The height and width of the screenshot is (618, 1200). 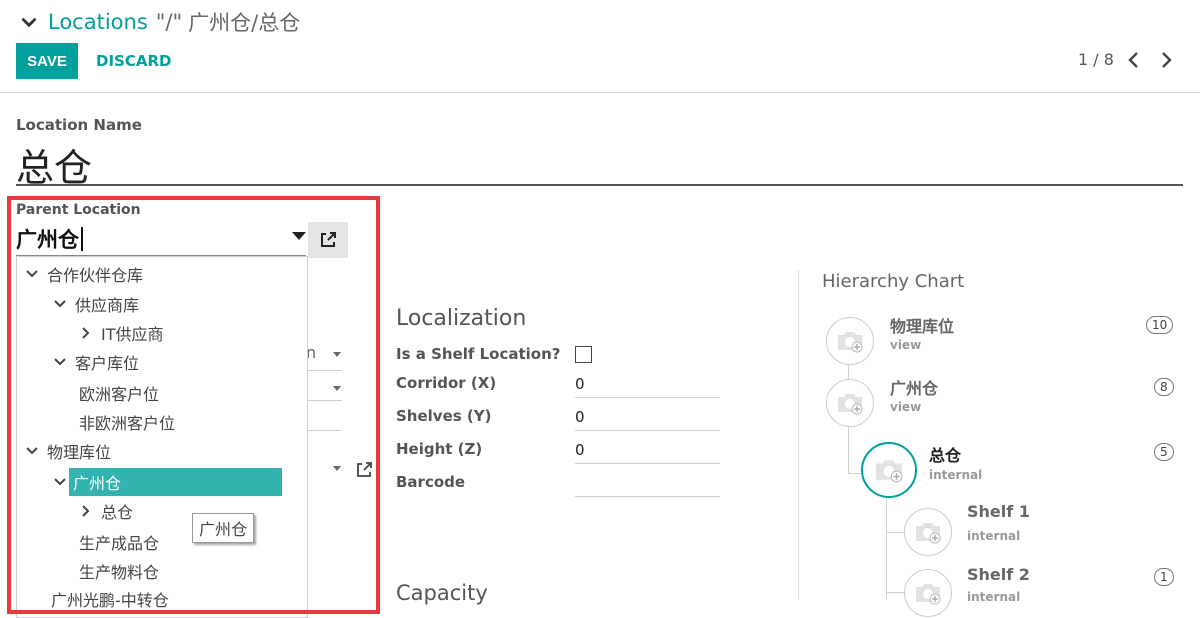 What do you see at coordinates (1164, 387) in the screenshot?
I see `hierarchy-node-count: 8` at bounding box center [1164, 387].